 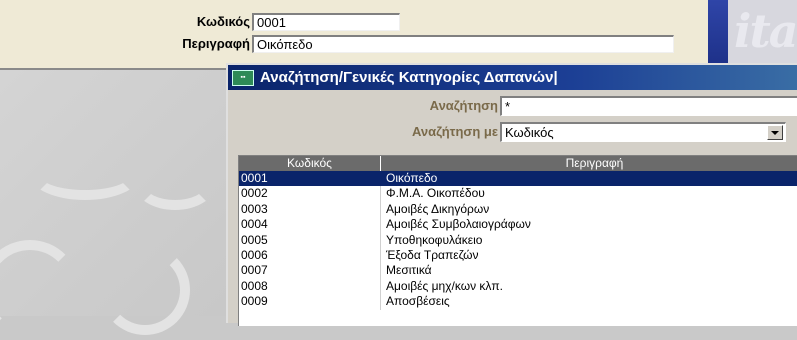 What do you see at coordinates (518, 271) in the screenshot?
I see `table-row: 0007 Μεσιτικά` at bounding box center [518, 271].